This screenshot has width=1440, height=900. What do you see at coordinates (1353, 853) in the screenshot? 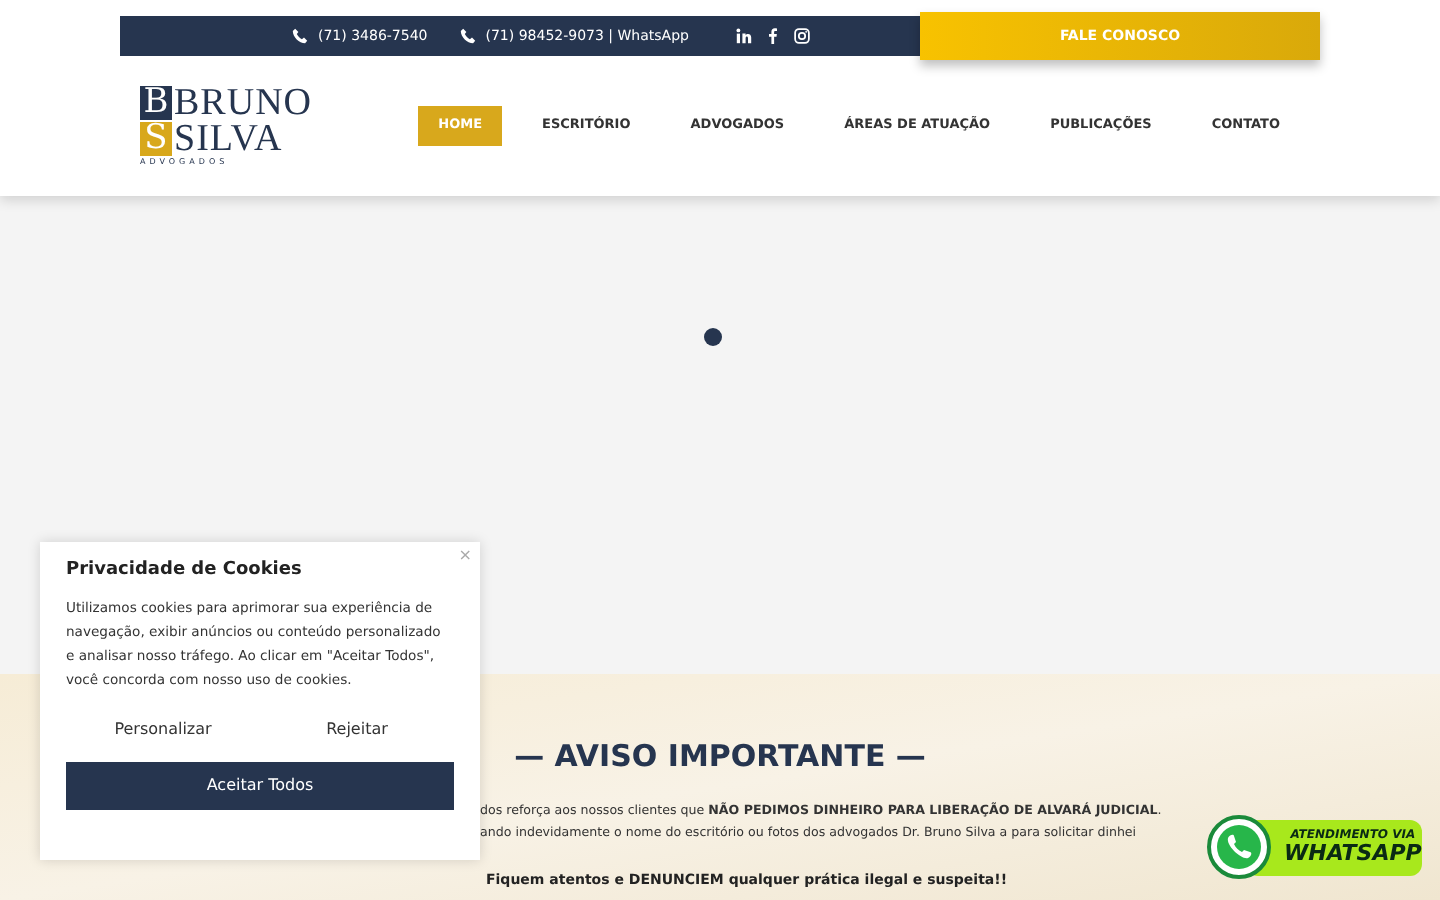
I see `badge-text: WHATSAPP` at bounding box center [1353, 853].